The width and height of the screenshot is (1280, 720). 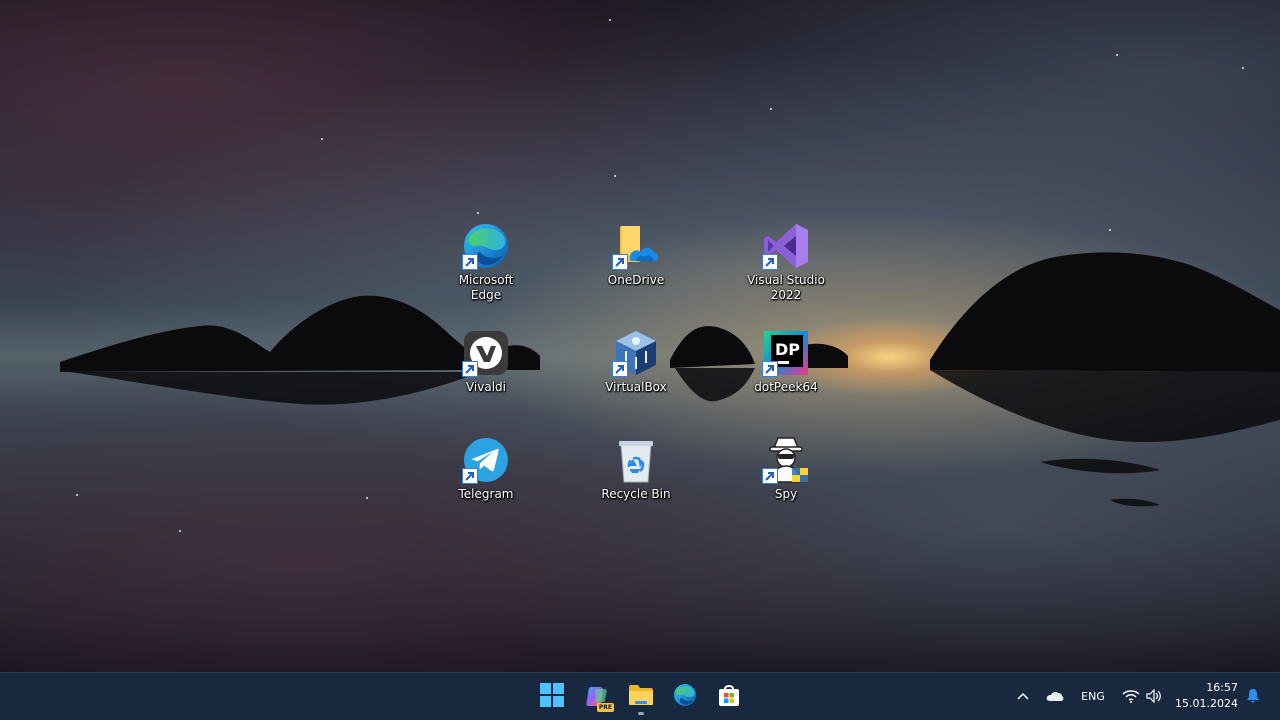 I want to click on taskbar-store-button, so click(x=729, y=697).